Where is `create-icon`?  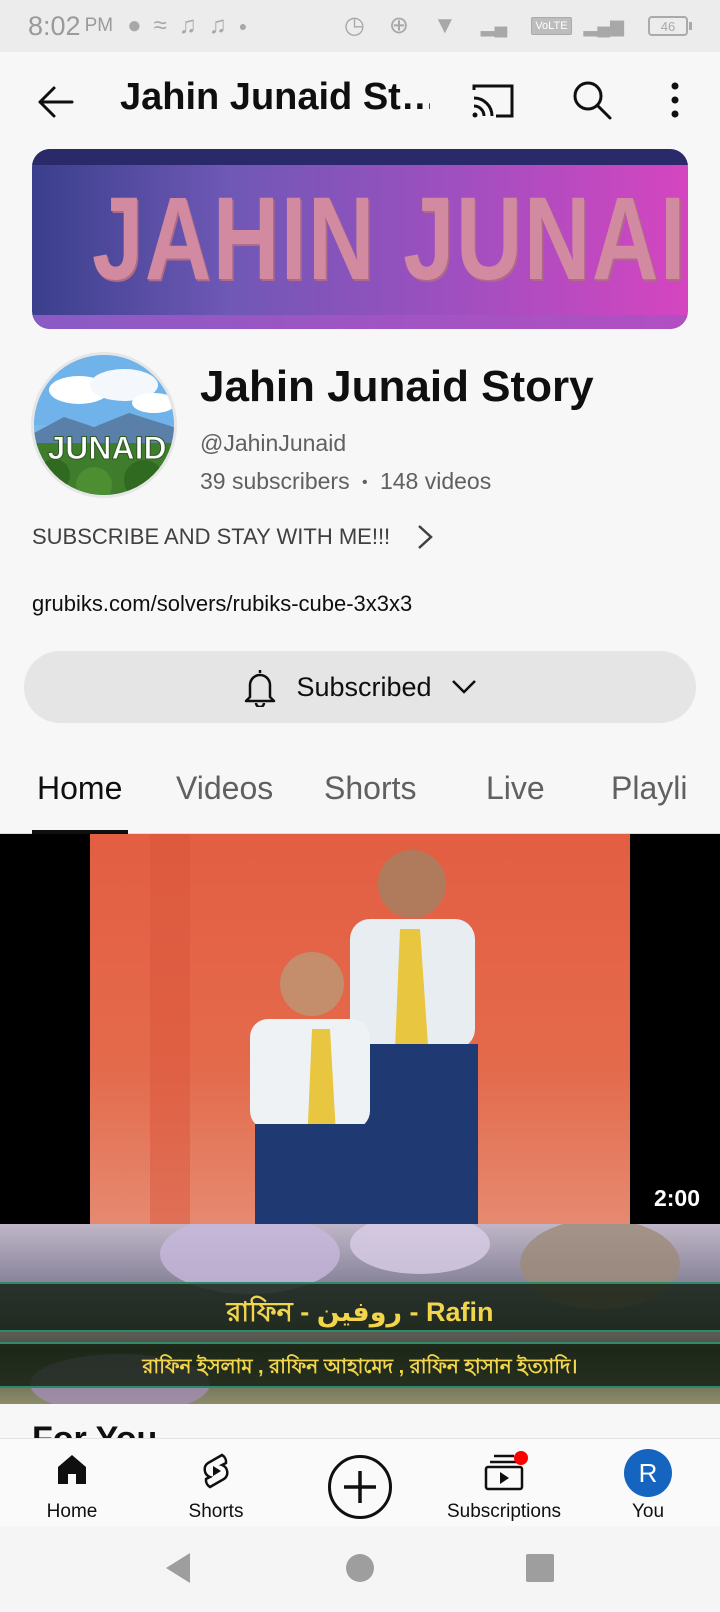 create-icon is located at coordinates (360, 1487).